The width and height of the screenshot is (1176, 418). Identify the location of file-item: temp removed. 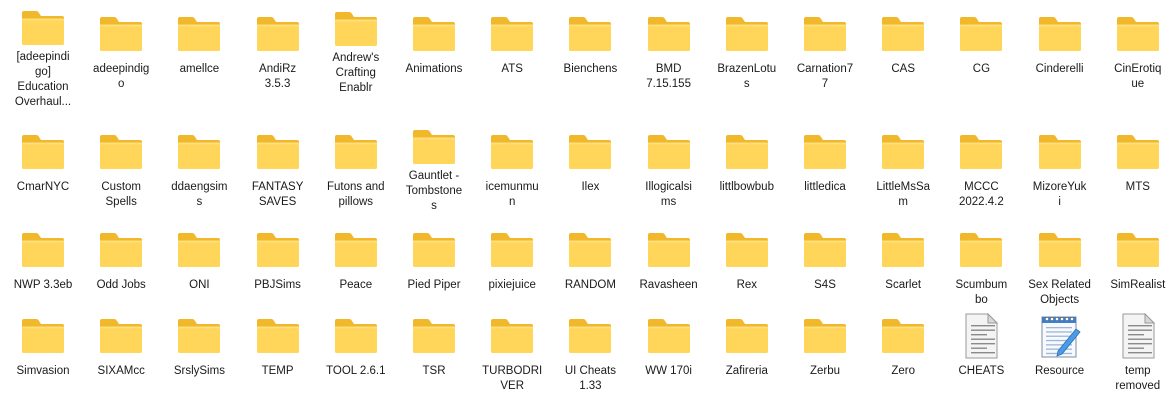
(1138, 353).